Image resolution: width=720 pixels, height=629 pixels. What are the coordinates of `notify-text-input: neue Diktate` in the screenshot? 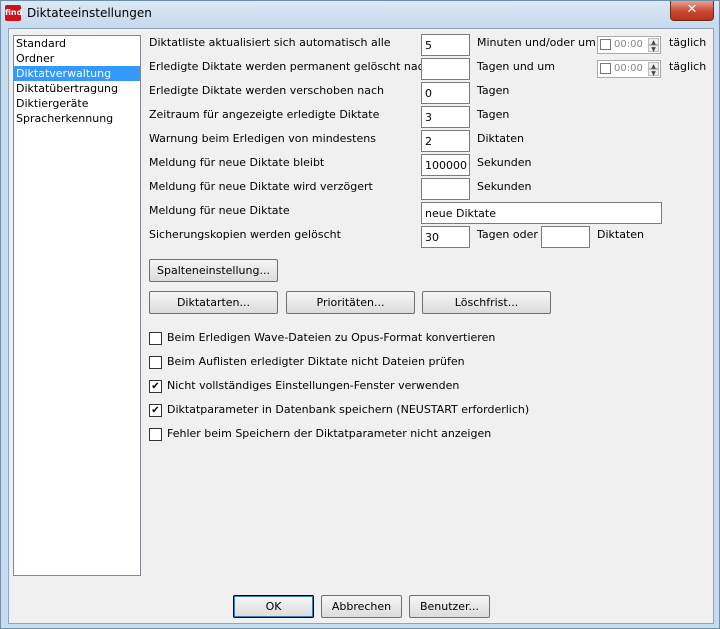 It's located at (541, 213).